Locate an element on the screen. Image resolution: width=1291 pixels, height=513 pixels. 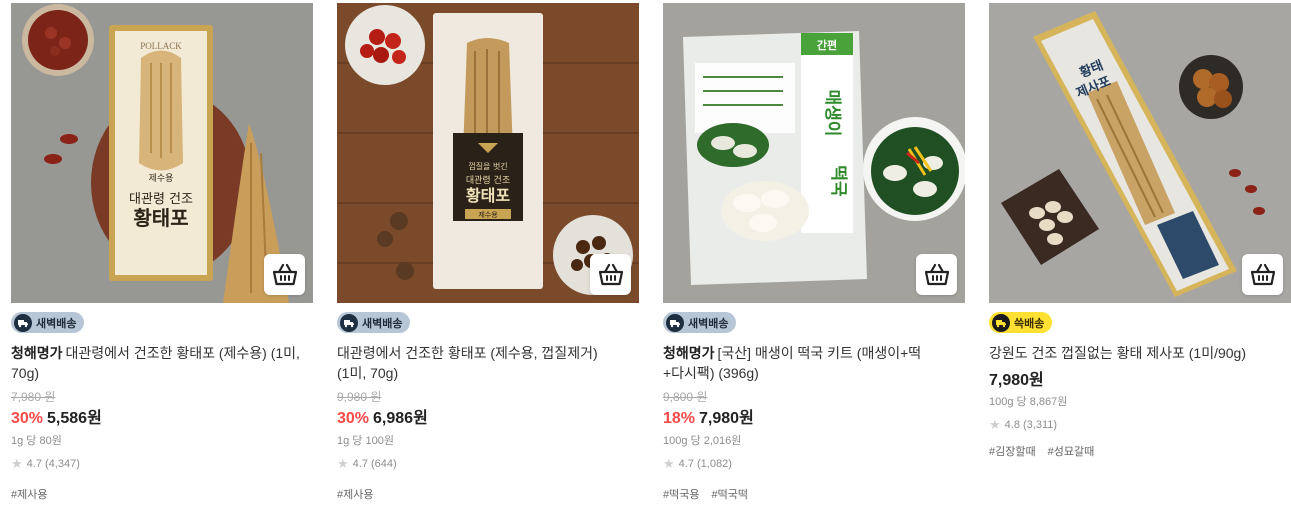
package-label-4: 제수용 is located at coordinates (488, 215).